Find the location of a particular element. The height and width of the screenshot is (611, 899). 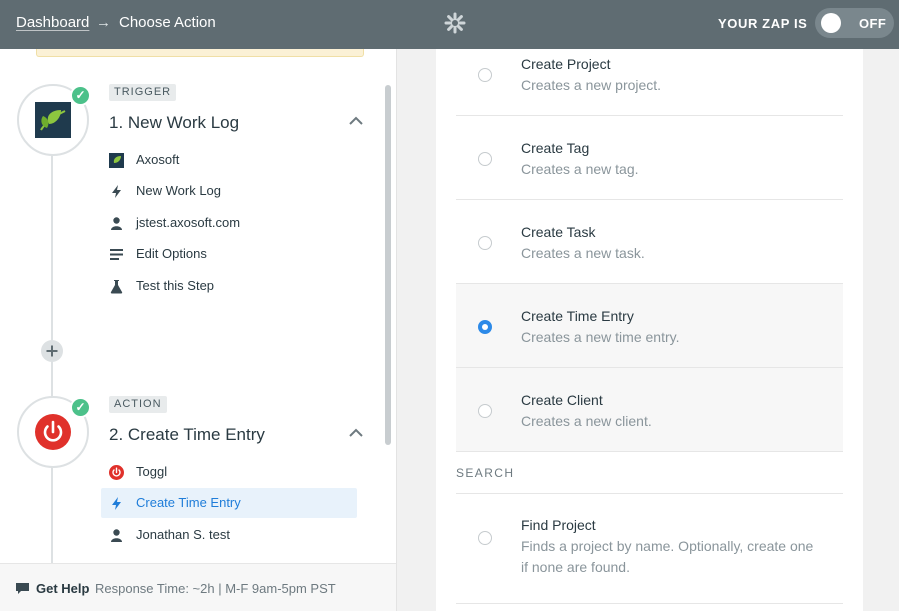

breadcrumb-current: Choose Action is located at coordinates (167, 22).